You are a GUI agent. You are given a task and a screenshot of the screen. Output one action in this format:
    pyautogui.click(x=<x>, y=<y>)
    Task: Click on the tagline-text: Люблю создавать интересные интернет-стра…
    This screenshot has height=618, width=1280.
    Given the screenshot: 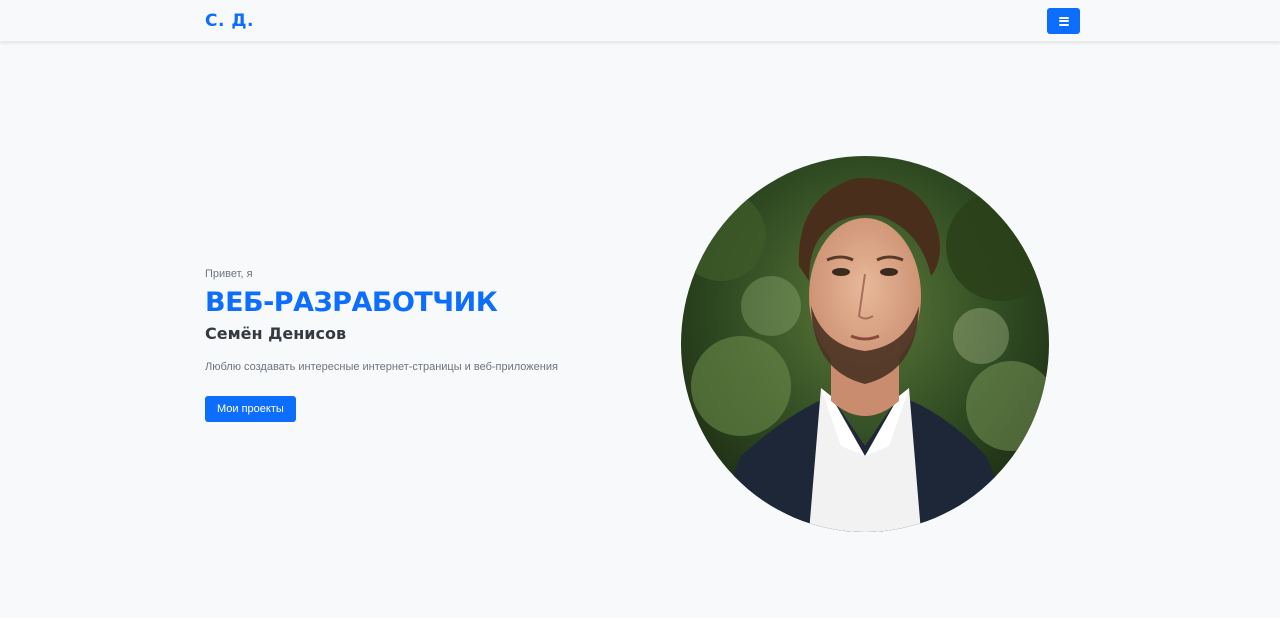 What is the action you would take?
    pyautogui.click(x=381, y=367)
    